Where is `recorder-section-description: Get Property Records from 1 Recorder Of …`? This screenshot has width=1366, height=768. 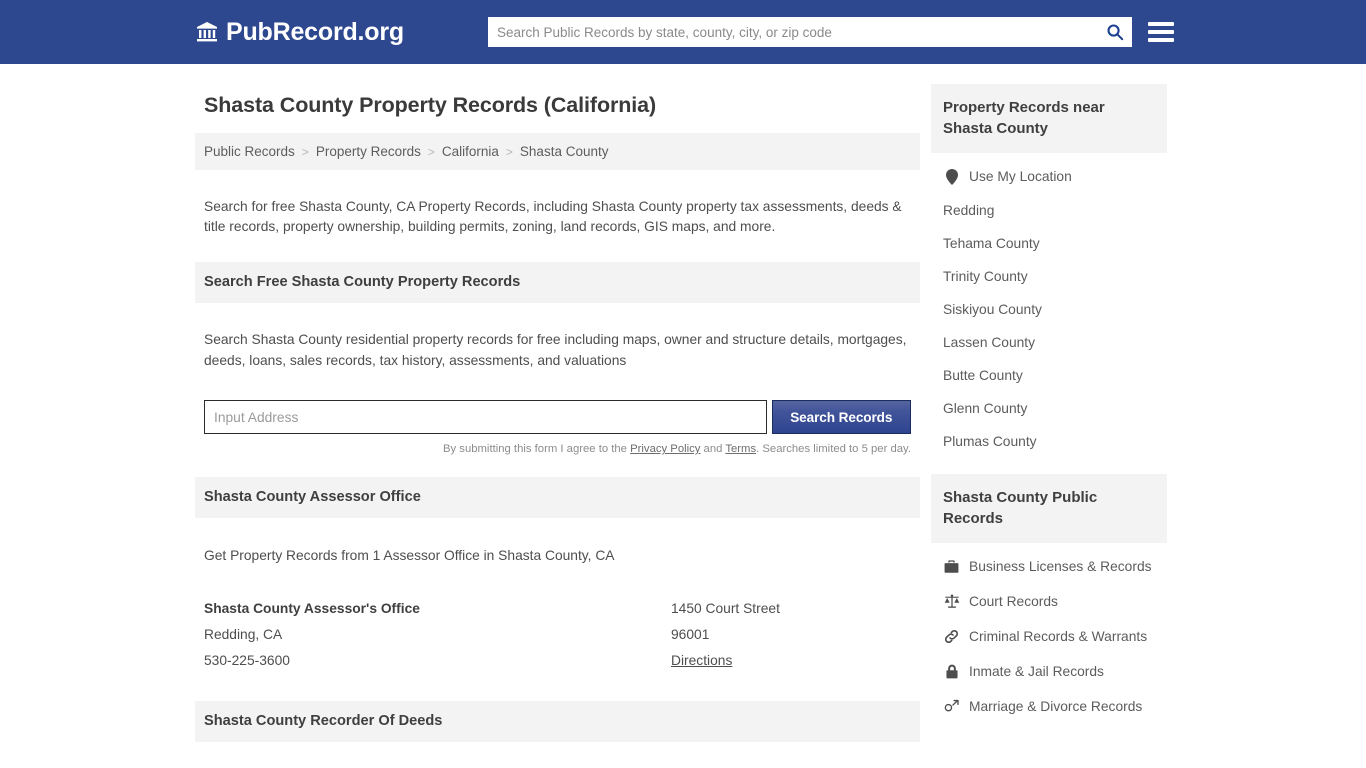
recorder-section-description: Get Property Records from 1 Recorder Of … is located at coordinates (557, 762).